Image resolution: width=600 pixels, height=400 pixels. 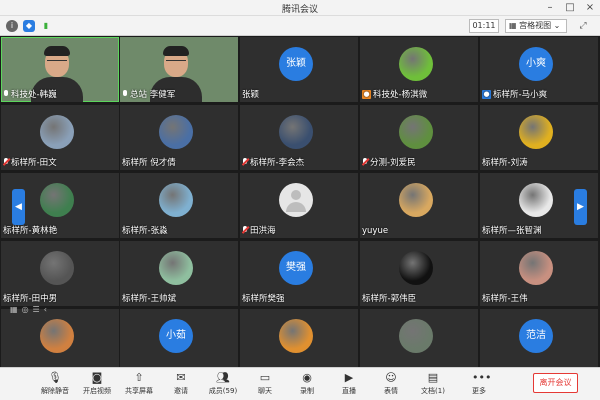 I want to click on participant-name-text: 标样所-李会杰, so click(x=277, y=163).